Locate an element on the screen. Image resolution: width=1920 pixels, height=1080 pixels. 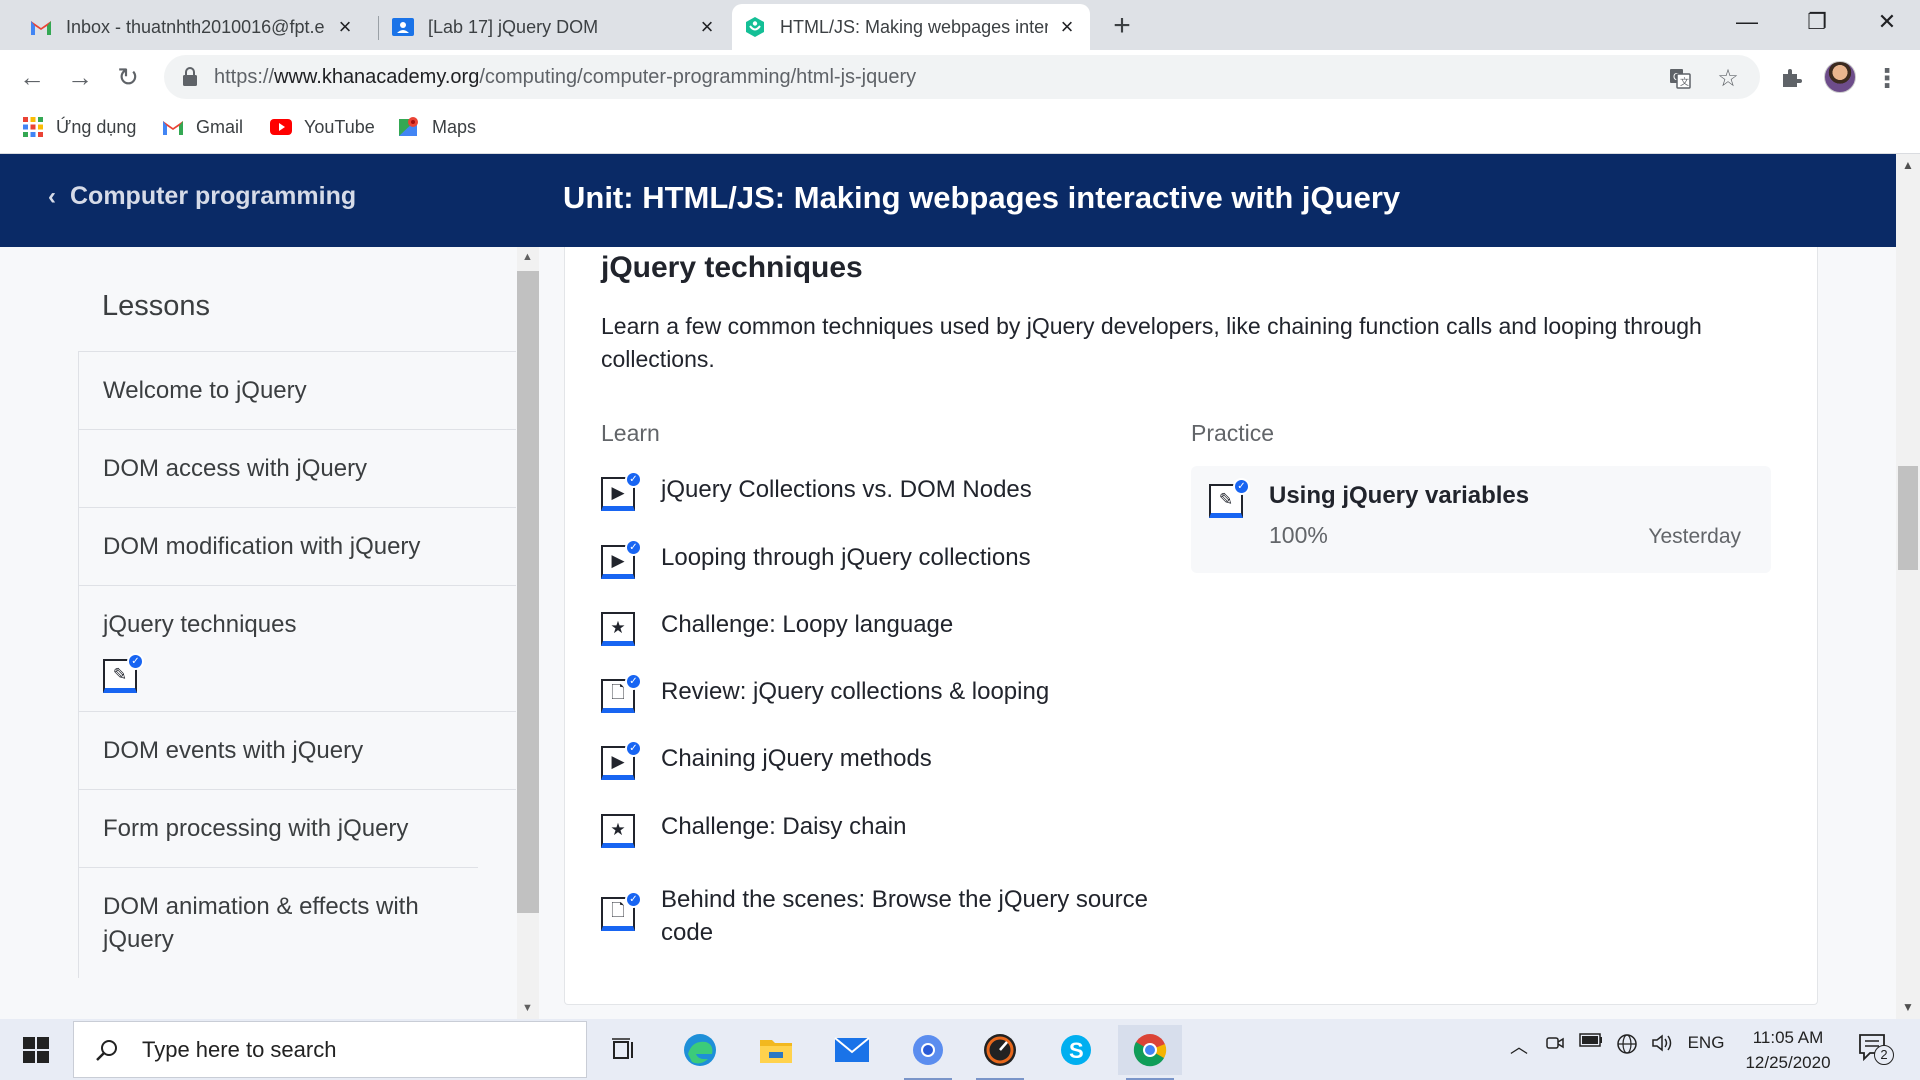
action-center-notification-icon: 2 is located at coordinates (1876, 1050).